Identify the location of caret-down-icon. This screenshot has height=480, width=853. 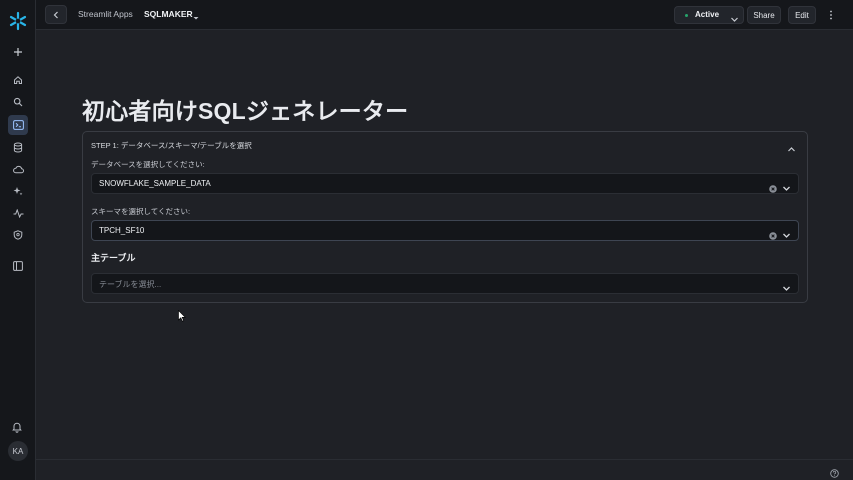
(196, 14).